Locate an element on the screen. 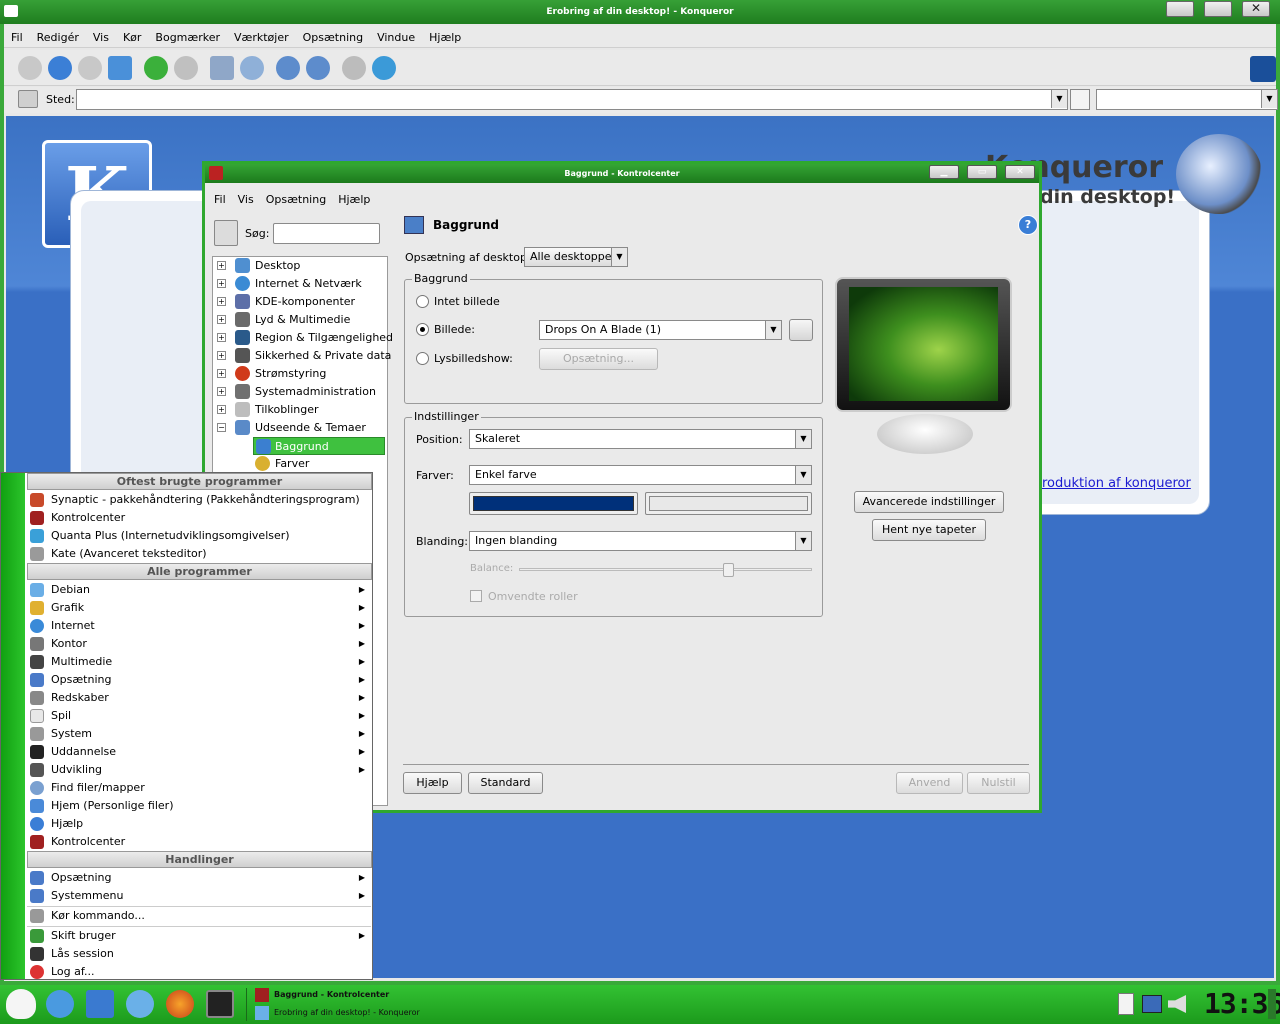  menu-opsaetning: Opsætning is located at coordinates (333, 37).